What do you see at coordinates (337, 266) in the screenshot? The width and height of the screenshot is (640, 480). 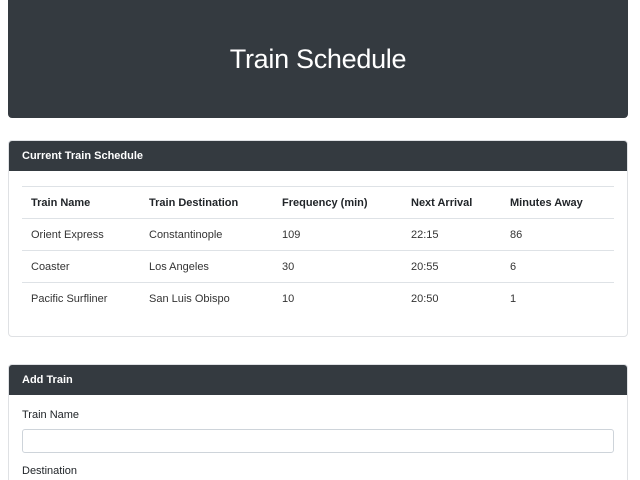 I see `cell-frequency: 30` at bounding box center [337, 266].